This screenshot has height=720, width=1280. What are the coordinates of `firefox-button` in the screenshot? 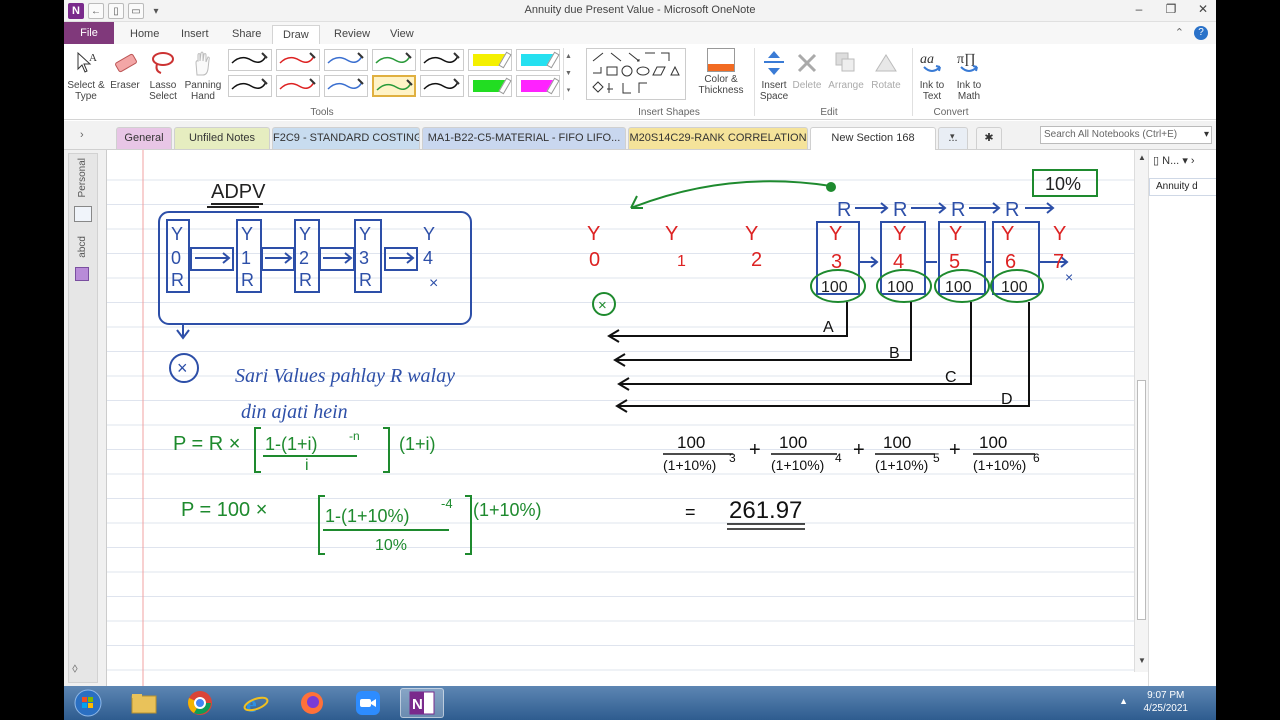 It's located at (312, 703).